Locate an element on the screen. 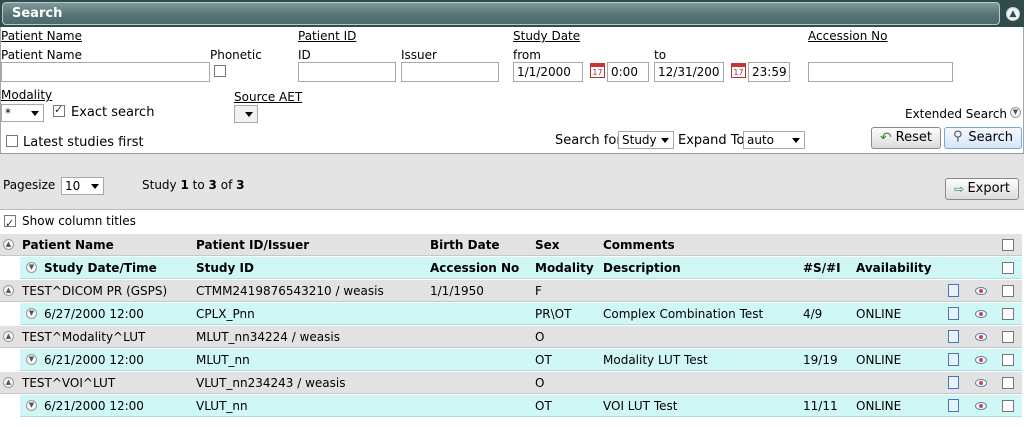  exact-search-label: Exact search is located at coordinates (113, 112).